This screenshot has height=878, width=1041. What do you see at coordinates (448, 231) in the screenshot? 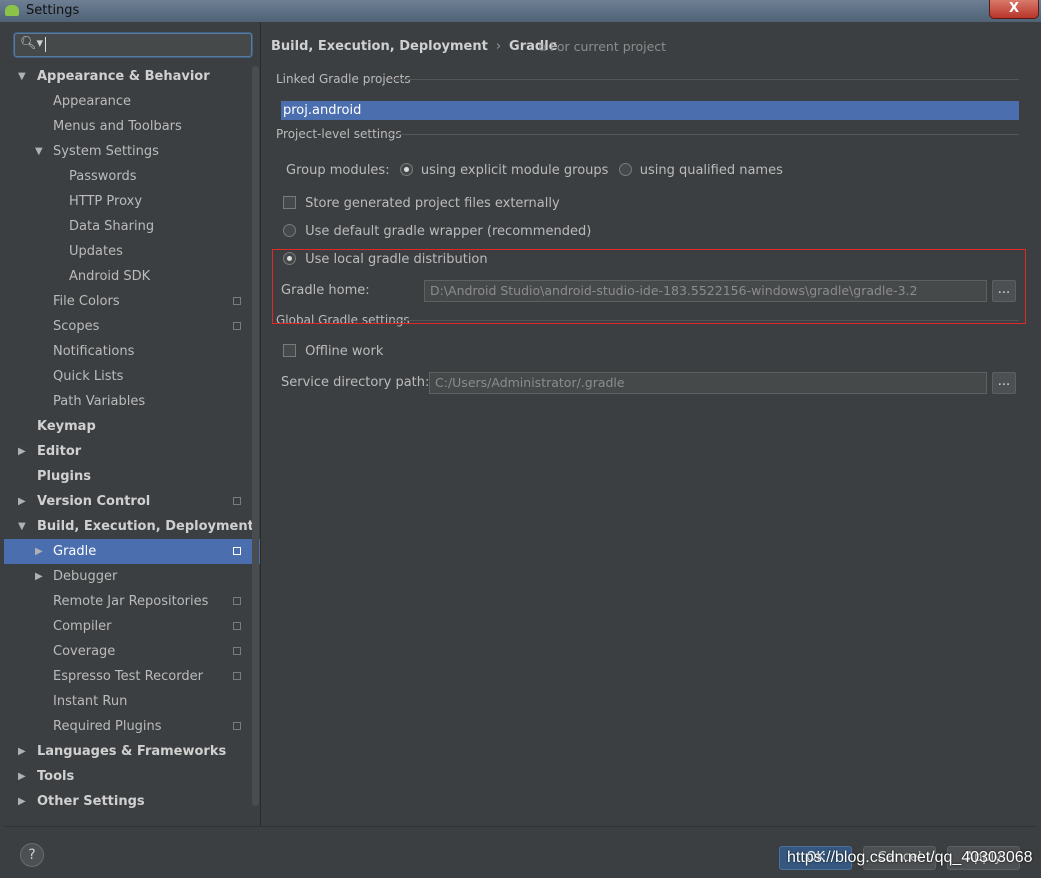
I see `default-wrapper-label: Use default gradle wrapper (recommended)` at bounding box center [448, 231].